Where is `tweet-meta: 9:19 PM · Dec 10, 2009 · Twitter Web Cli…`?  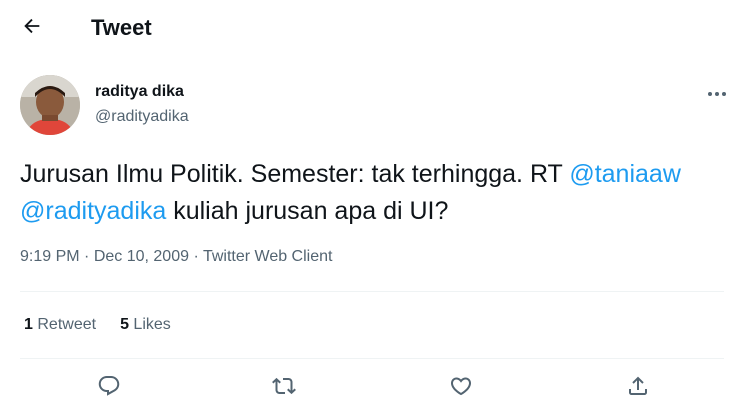 tweet-meta: 9:19 PM · Dec 10, 2009 · Twitter Web Cli… is located at coordinates (176, 257).